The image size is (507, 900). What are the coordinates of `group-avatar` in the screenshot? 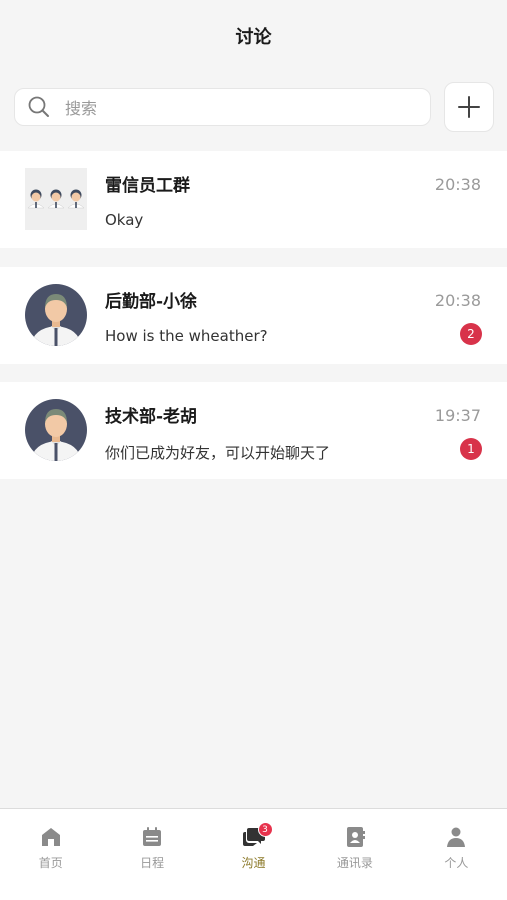 It's located at (56, 199).